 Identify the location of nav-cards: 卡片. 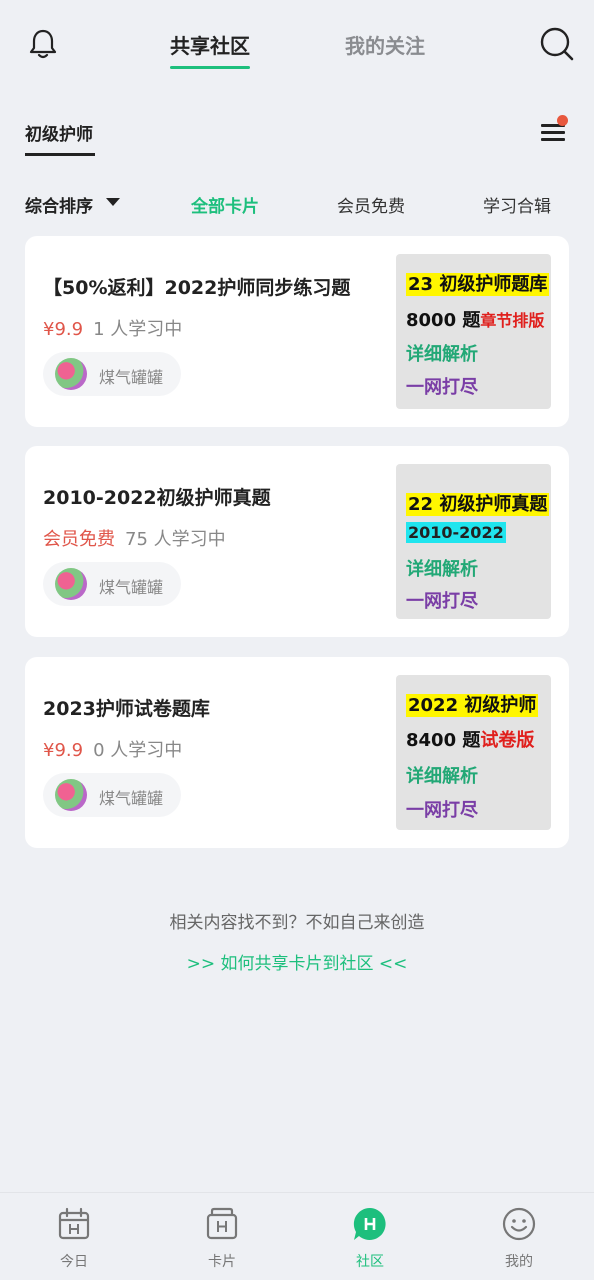
(222, 1236).